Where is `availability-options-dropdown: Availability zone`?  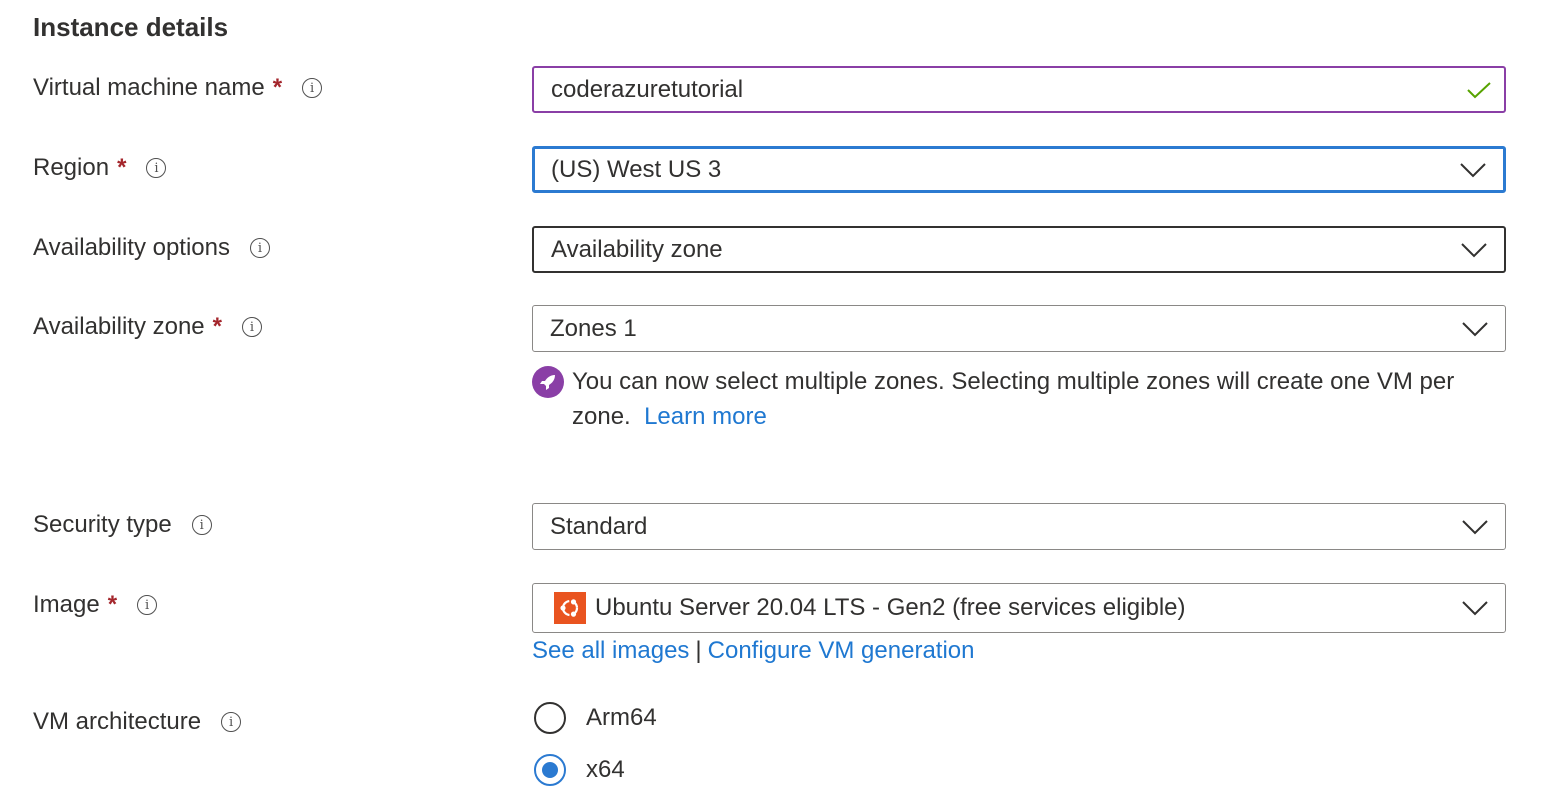
availability-options-dropdown: Availability zone is located at coordinates (1019, 249).